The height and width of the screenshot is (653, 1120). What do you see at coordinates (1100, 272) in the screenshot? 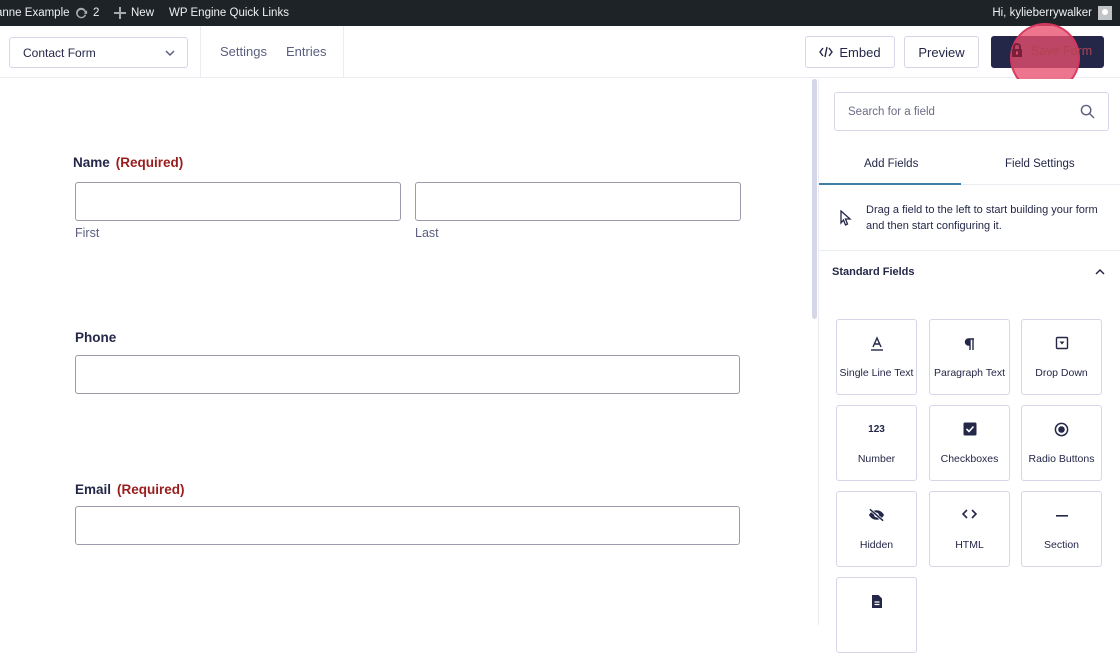
I see `chevron-up-icon` at bounding box center [1100, 272].